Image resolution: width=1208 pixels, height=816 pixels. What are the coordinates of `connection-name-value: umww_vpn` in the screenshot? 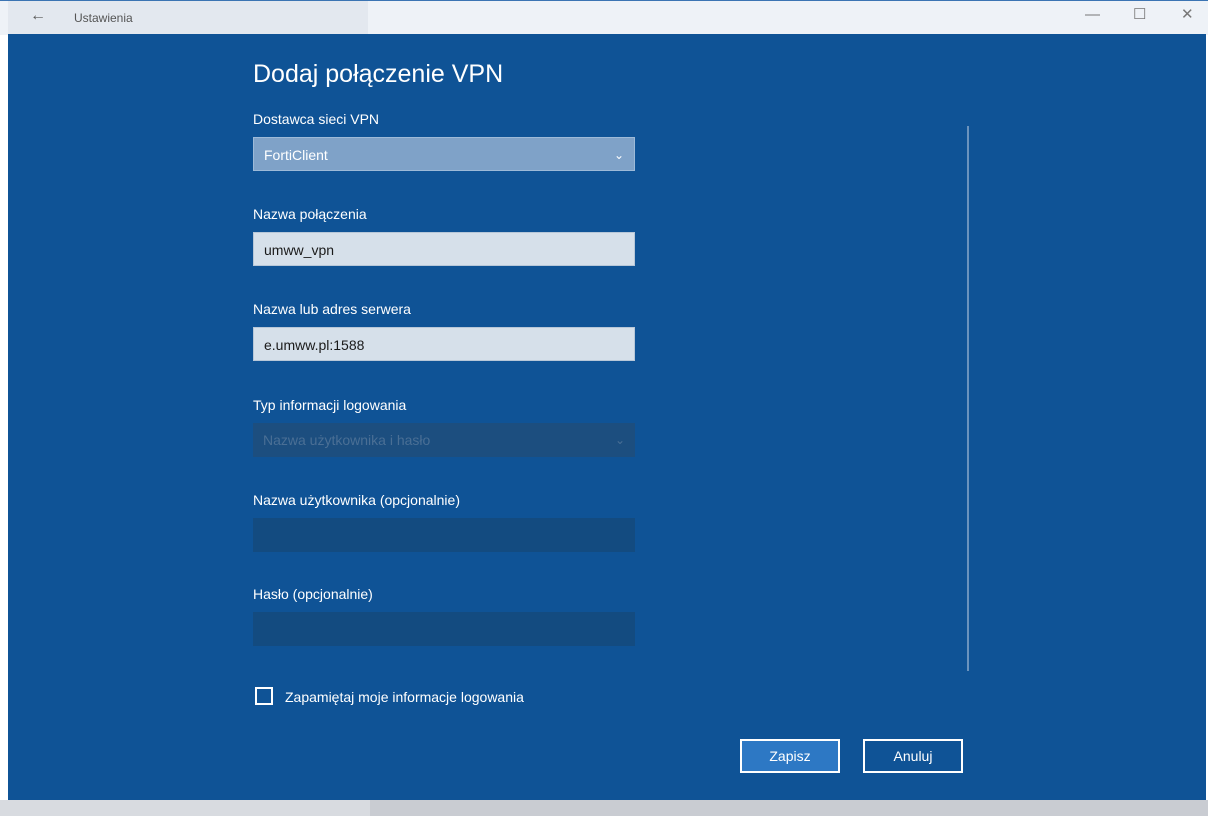 It's located at (299, 250).